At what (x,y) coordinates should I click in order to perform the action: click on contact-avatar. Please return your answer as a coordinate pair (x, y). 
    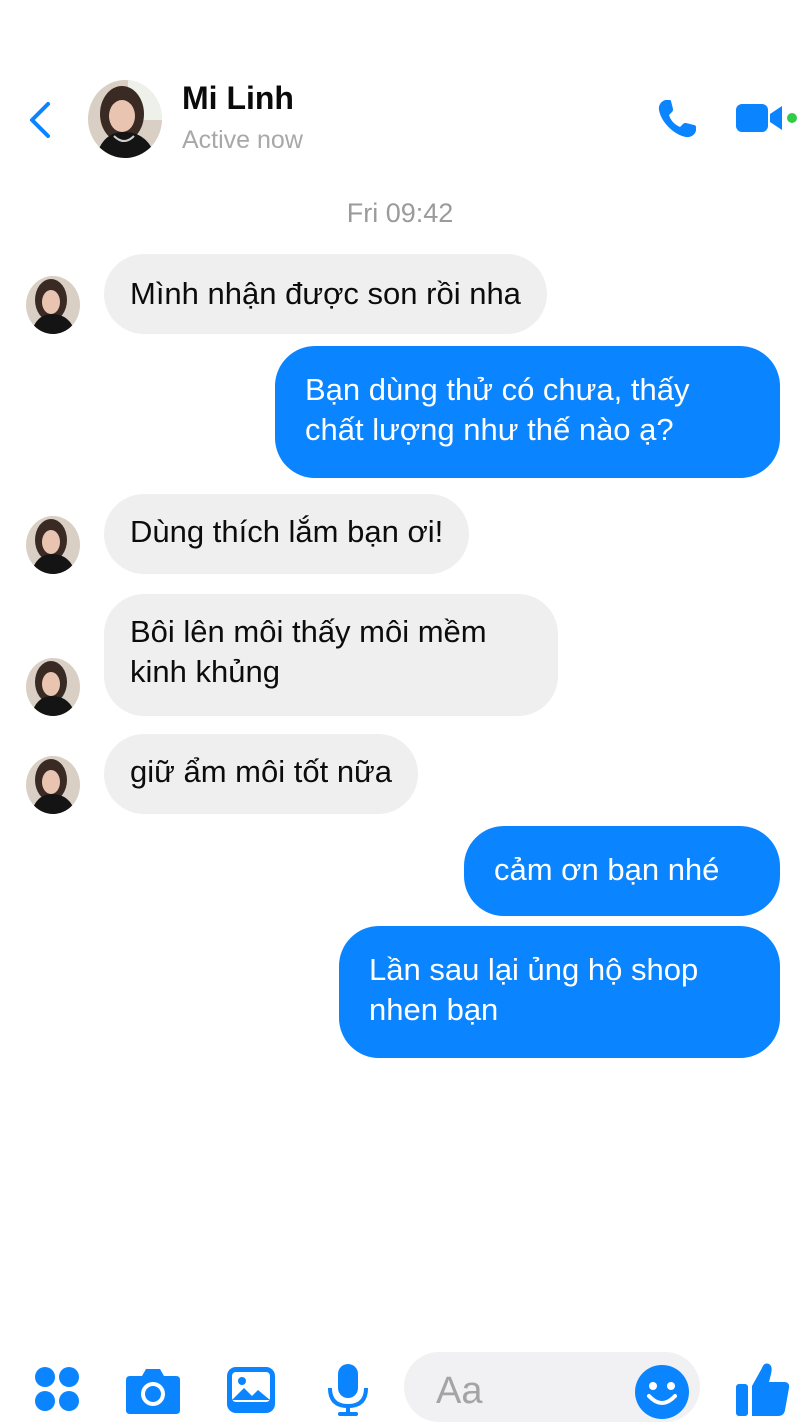
    Looking at the image, I should click on (125, 119).